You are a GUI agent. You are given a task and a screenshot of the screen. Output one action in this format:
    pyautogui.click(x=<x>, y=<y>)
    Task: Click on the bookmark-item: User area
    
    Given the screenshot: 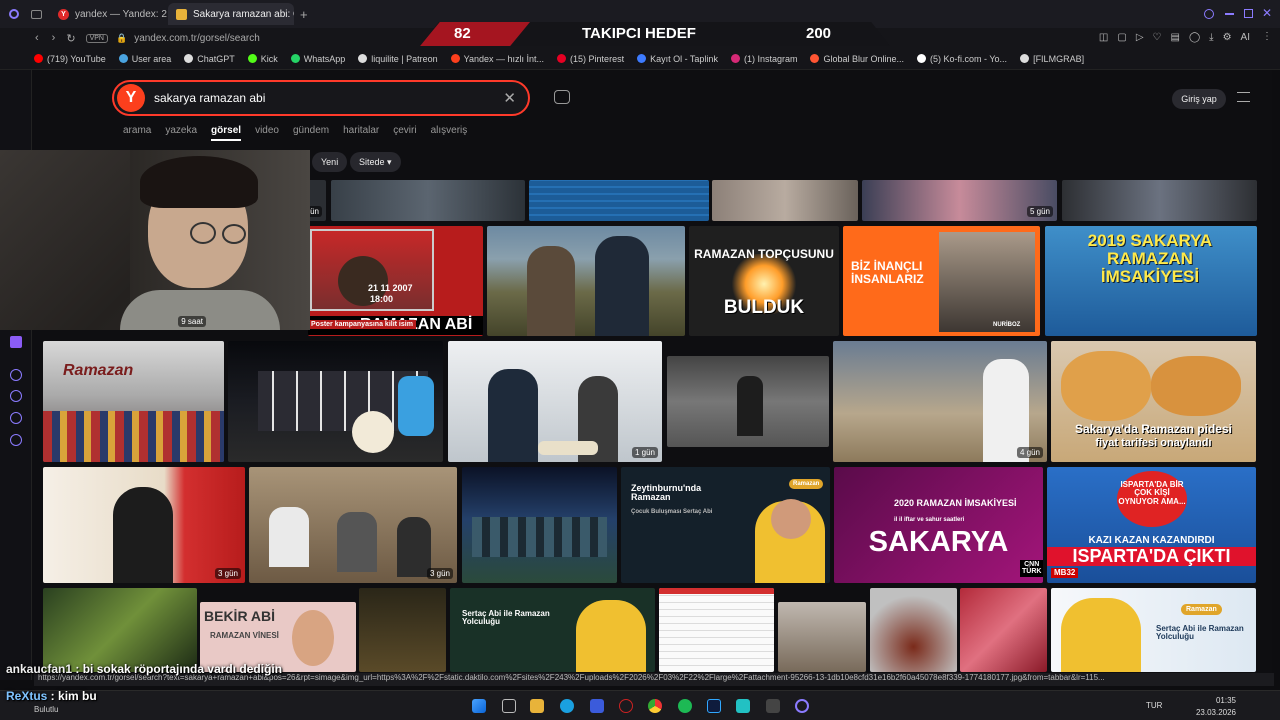 What is the action you would take?
    pyautogui.click(x=144, y=59)
    